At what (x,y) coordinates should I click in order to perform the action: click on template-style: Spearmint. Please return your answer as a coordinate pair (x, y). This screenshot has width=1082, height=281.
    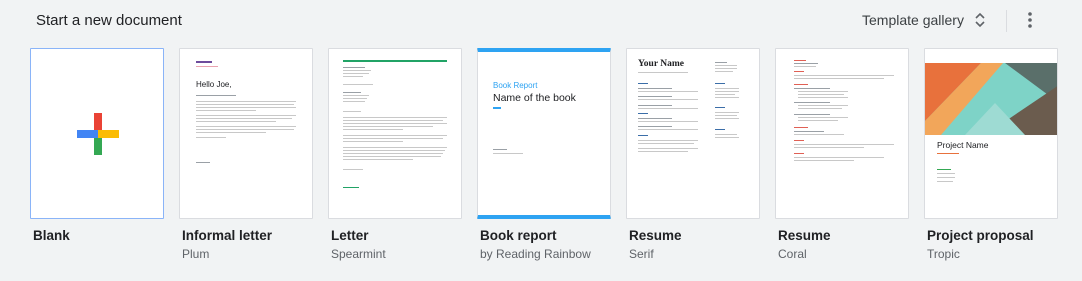
    Looking at the image, I should click on (358, 254).